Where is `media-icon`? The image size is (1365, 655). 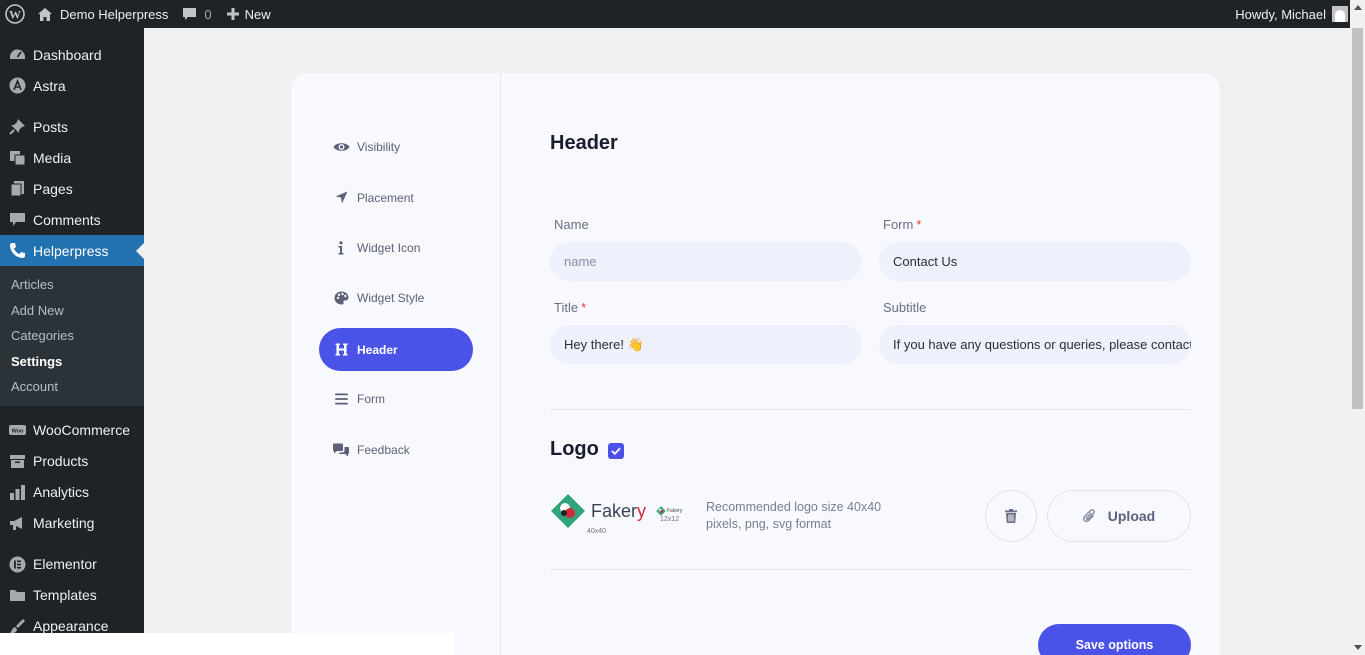
media-icon is located at coordinates (17, 158).